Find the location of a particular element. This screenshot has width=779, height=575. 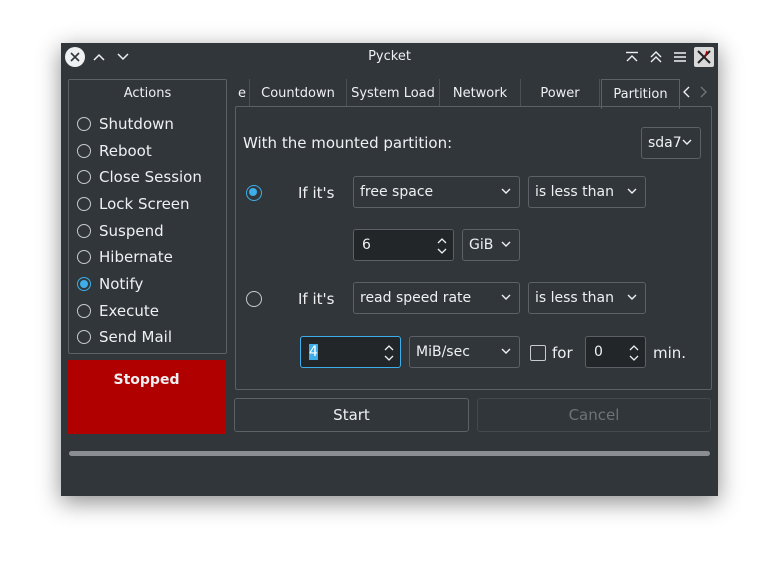

action-label: Shutdown is located at coordinates (136, 124).